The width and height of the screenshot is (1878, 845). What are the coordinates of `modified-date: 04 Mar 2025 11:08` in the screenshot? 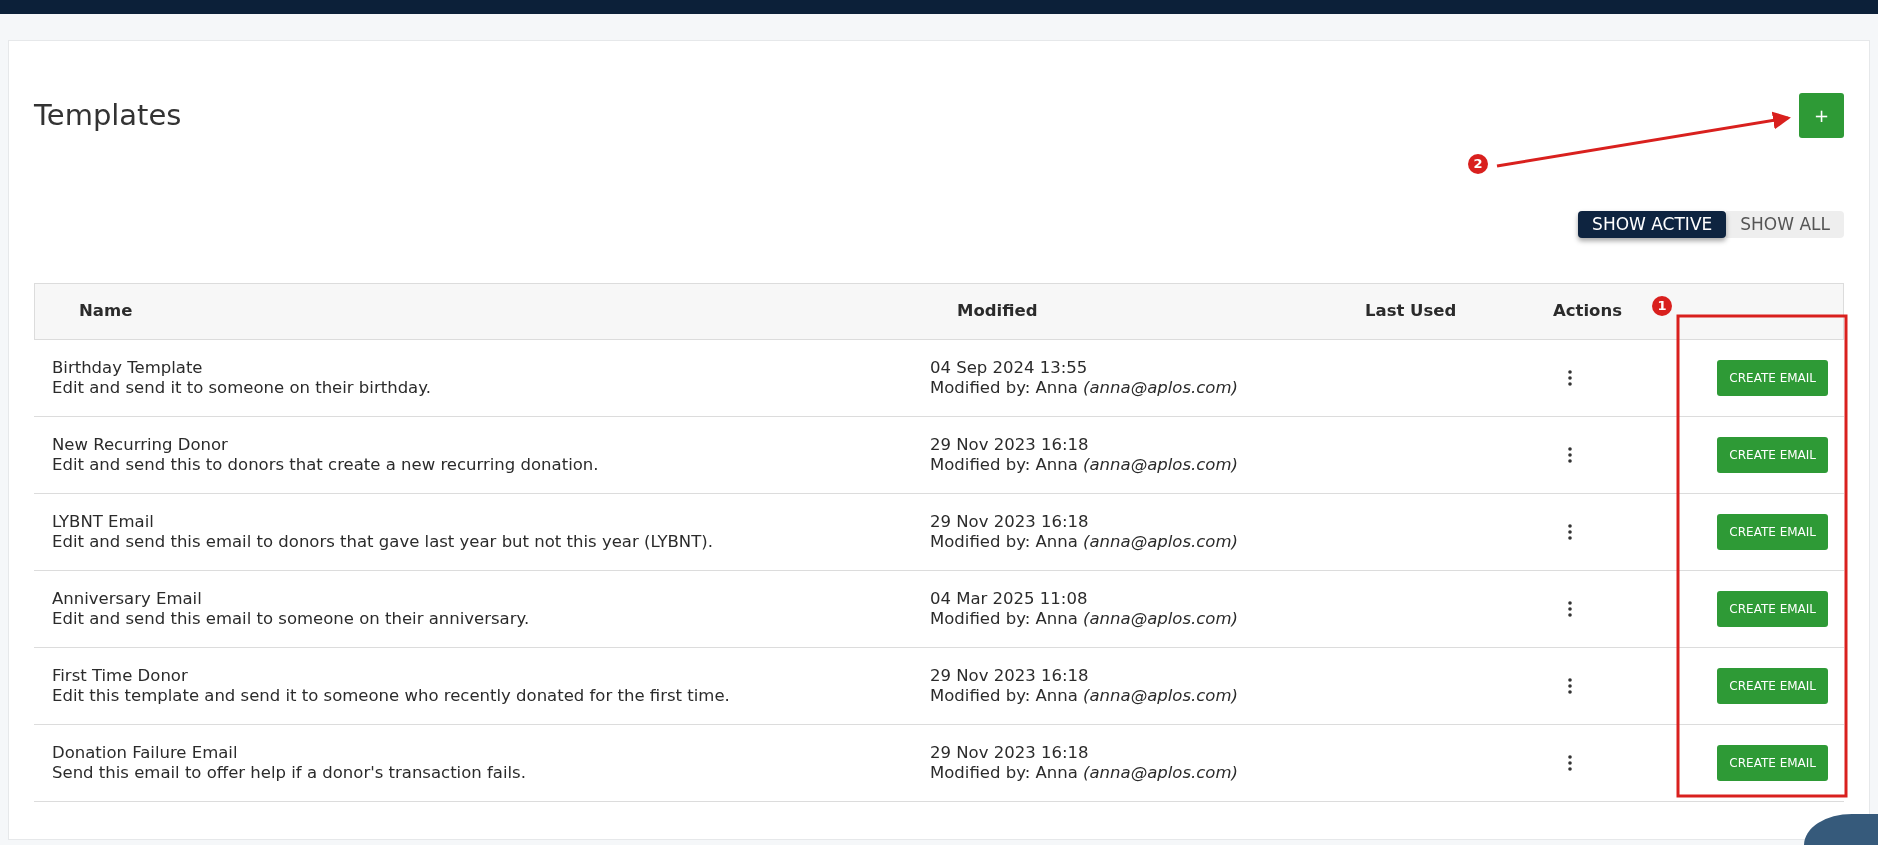 It's located at (1009, 599).